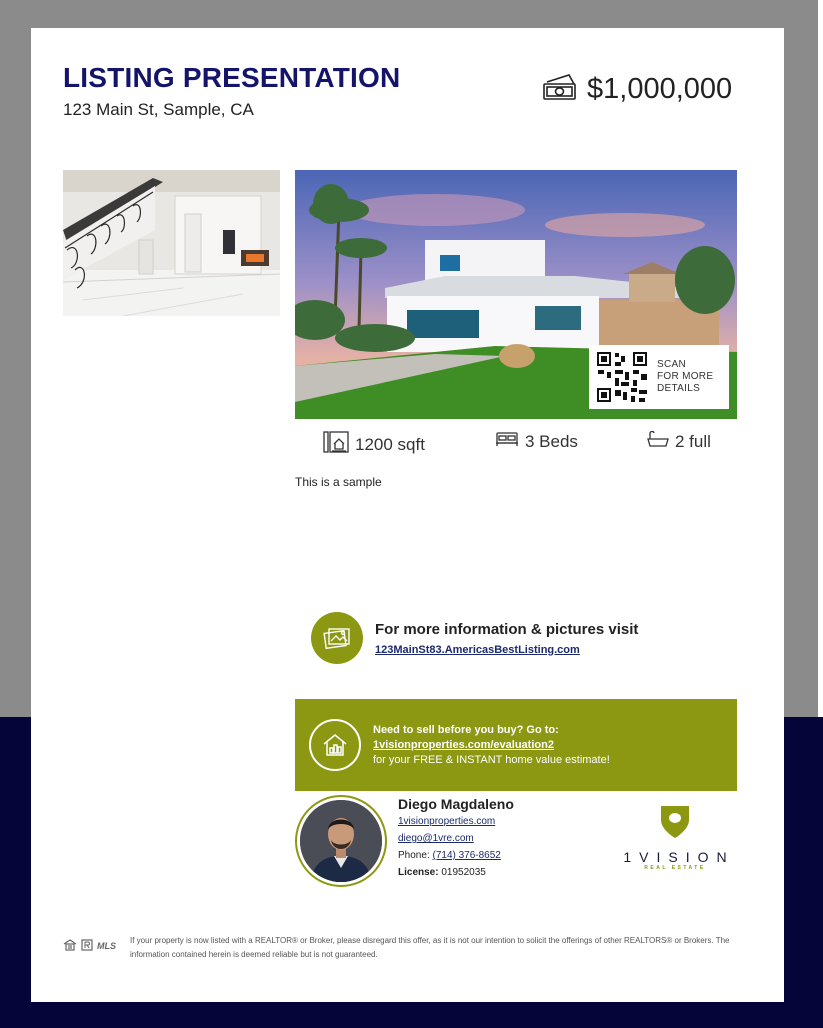  Describe the element at coordinates (516, 294) in the screenshot. I see `house-photo: SCAN FOR MORE DETAILS` at that location.